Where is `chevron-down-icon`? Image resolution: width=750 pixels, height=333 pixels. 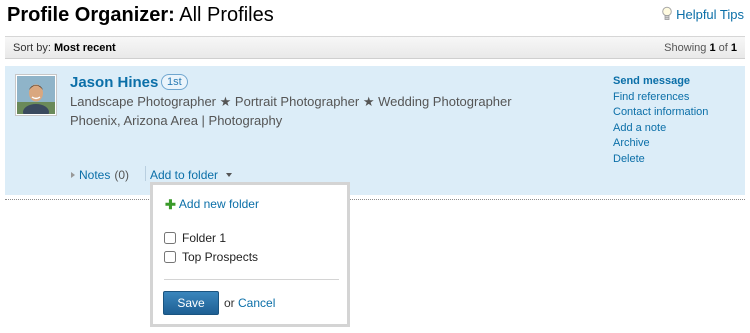
chevron-down-icon is located at coordinates (229, 175).